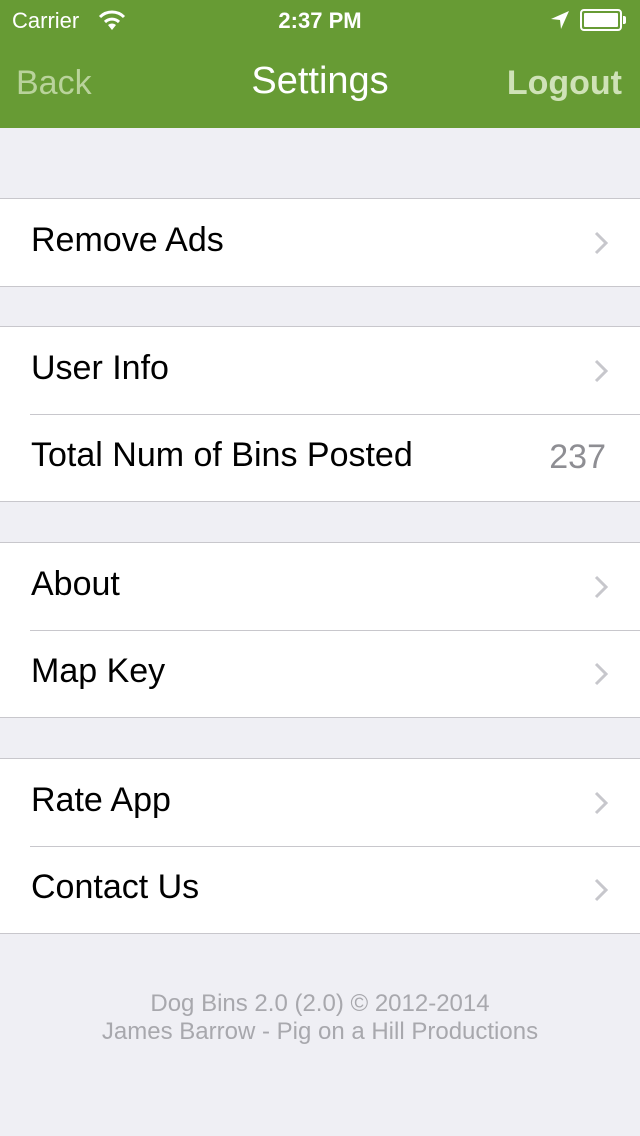  What do you see at coordinates (98, 671) in the screenshot?
I see `row-label: Map Key` at bounding box center [98, 671].